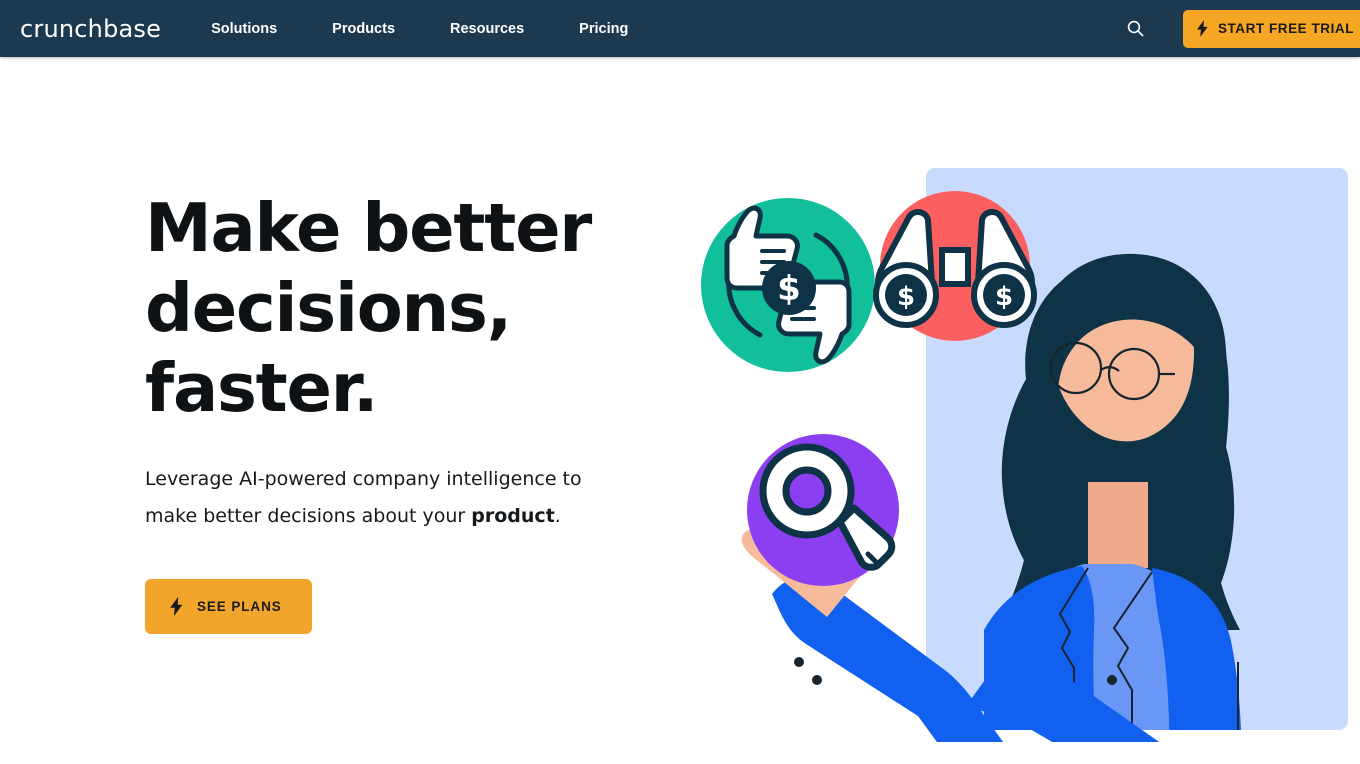 Image resolution: width=1360 pixels, height=764 pixels. I want to click on neck, so click(1118, 525).